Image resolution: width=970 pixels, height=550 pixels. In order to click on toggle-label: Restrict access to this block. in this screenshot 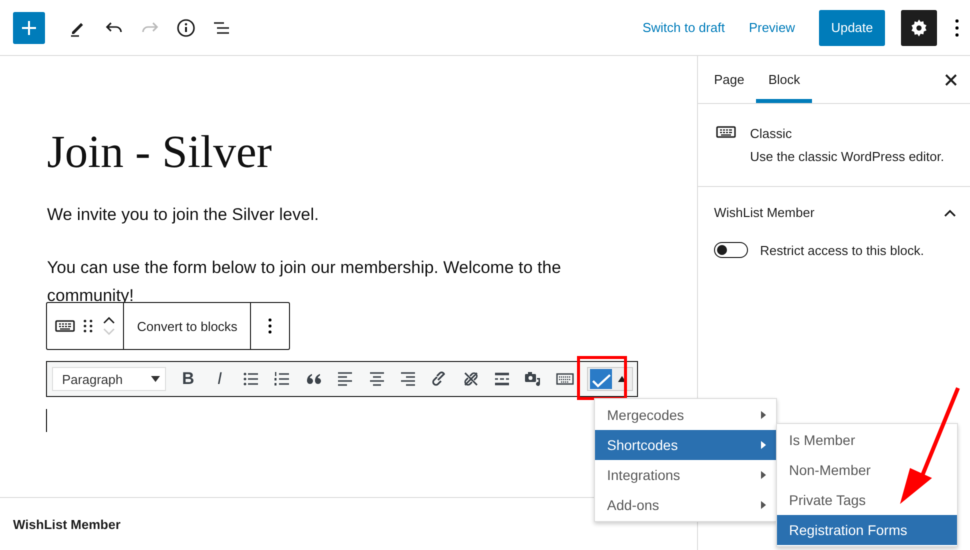, I will do `click(842, 250)`.